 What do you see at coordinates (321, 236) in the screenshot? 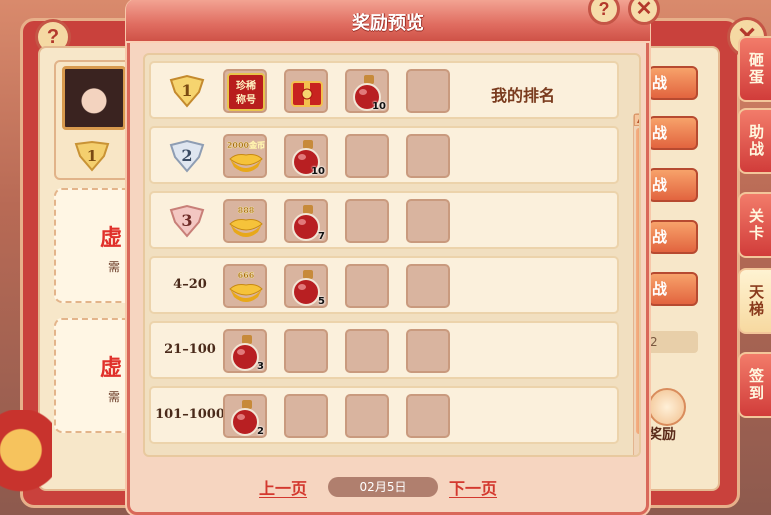
I see `item-quantity: 7` at bounding box center [321, 236].